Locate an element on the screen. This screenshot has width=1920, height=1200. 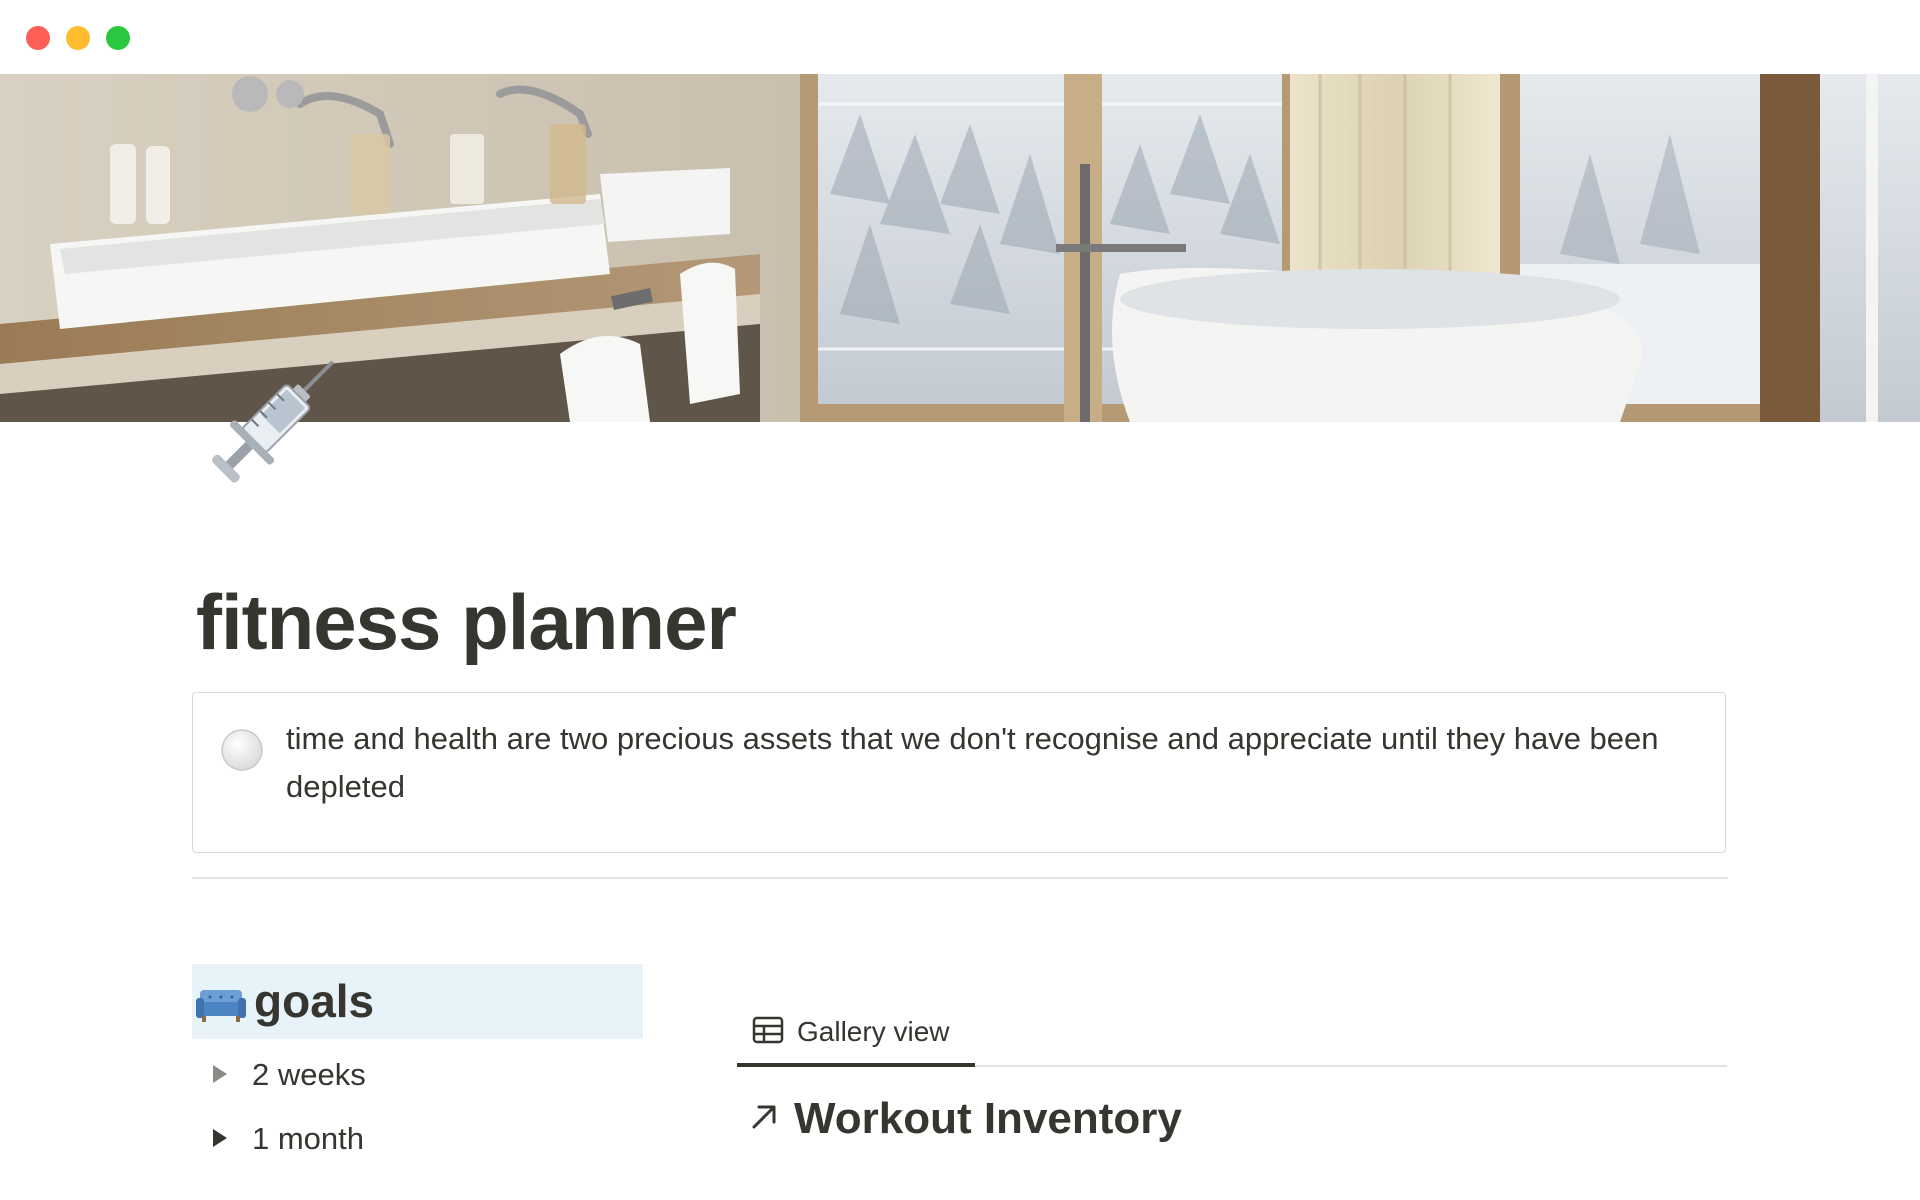
tab-gallery-view: Gallery view is located at coordinates (856, 1036).